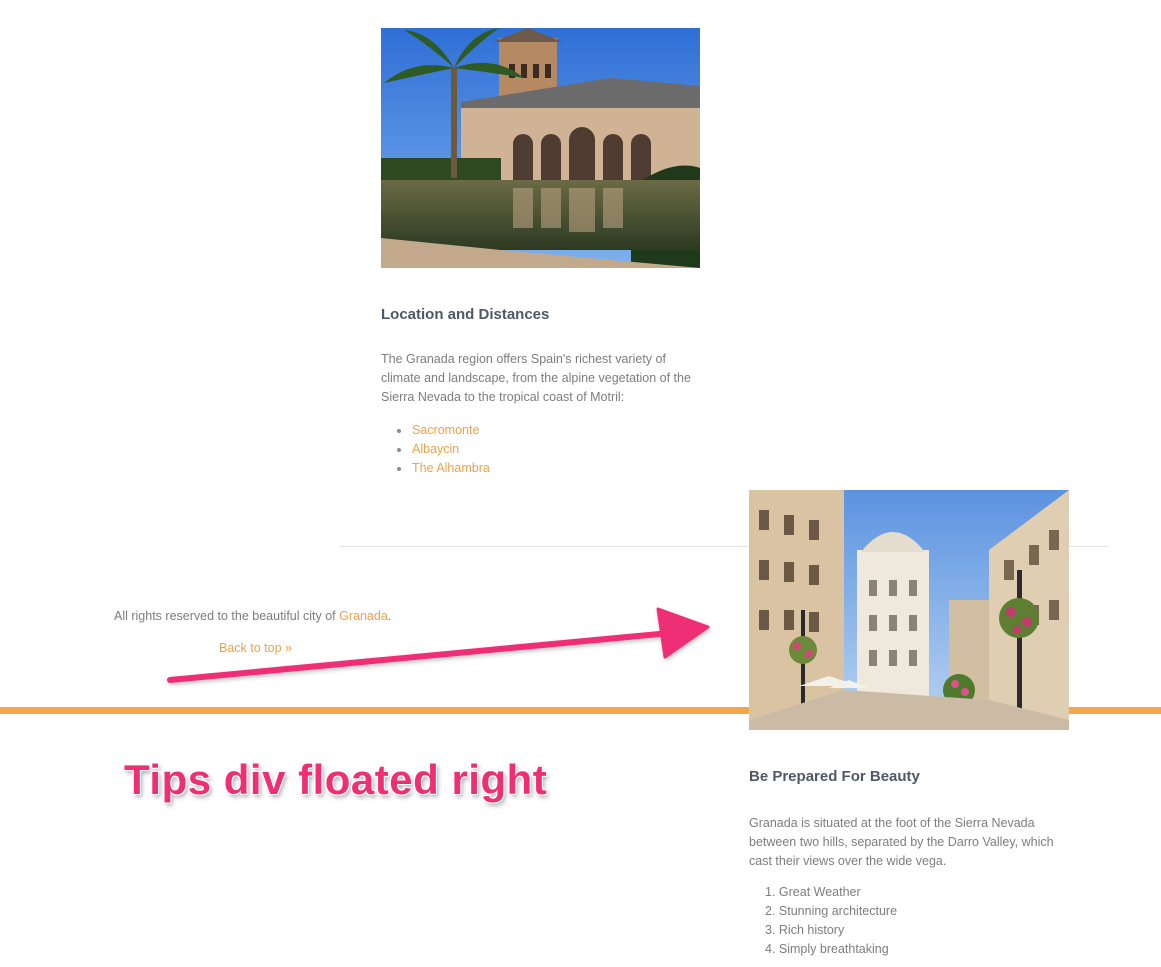  I want to click on tip-number: 3., so click(772, 930).